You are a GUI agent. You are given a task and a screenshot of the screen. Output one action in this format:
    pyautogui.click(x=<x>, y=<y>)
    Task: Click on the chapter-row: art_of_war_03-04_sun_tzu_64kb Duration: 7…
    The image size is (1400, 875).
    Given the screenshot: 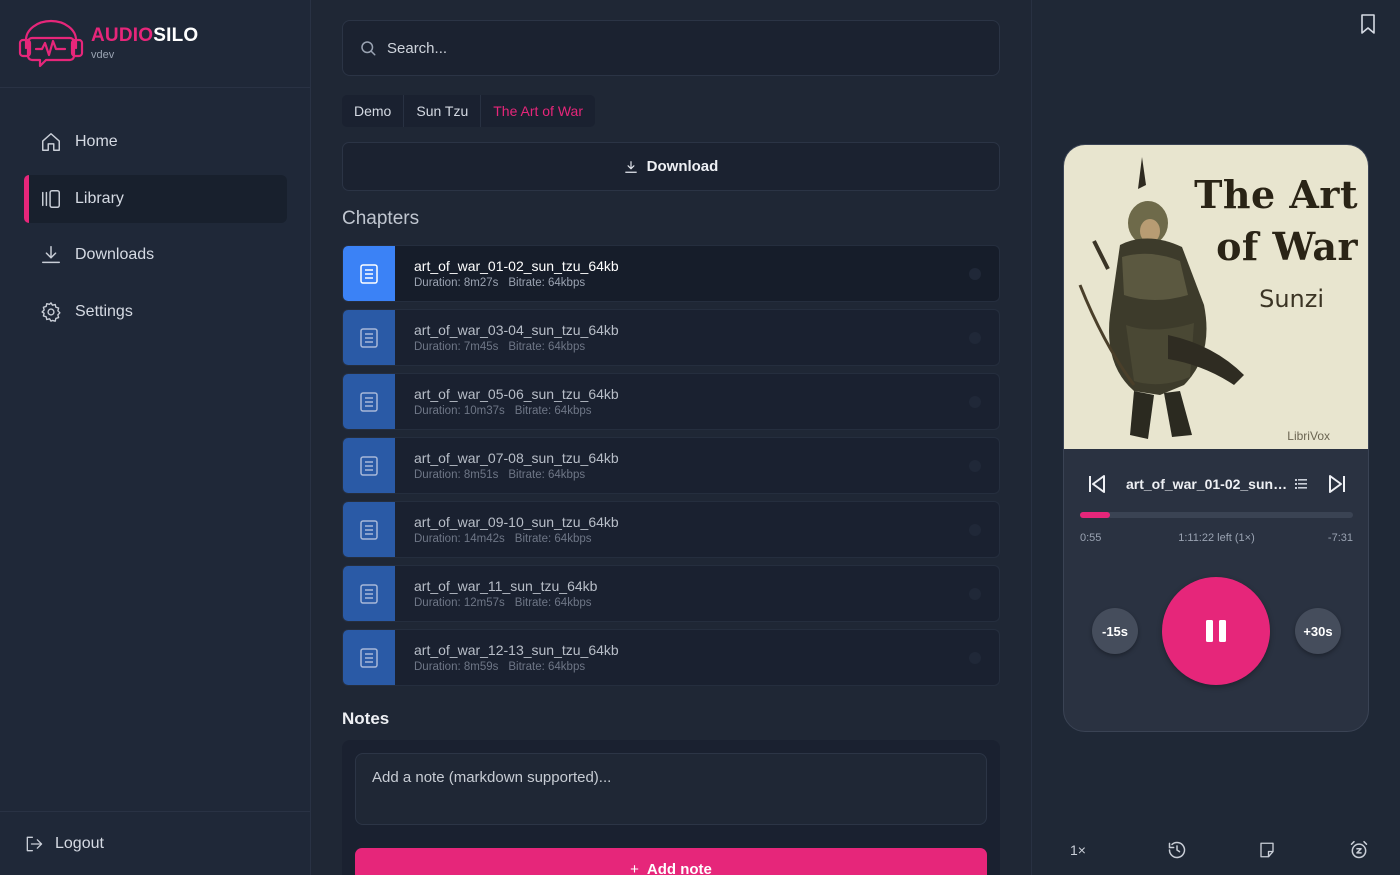 What is the action you would take?
    pyautogui.click(x=671, y=337)
    